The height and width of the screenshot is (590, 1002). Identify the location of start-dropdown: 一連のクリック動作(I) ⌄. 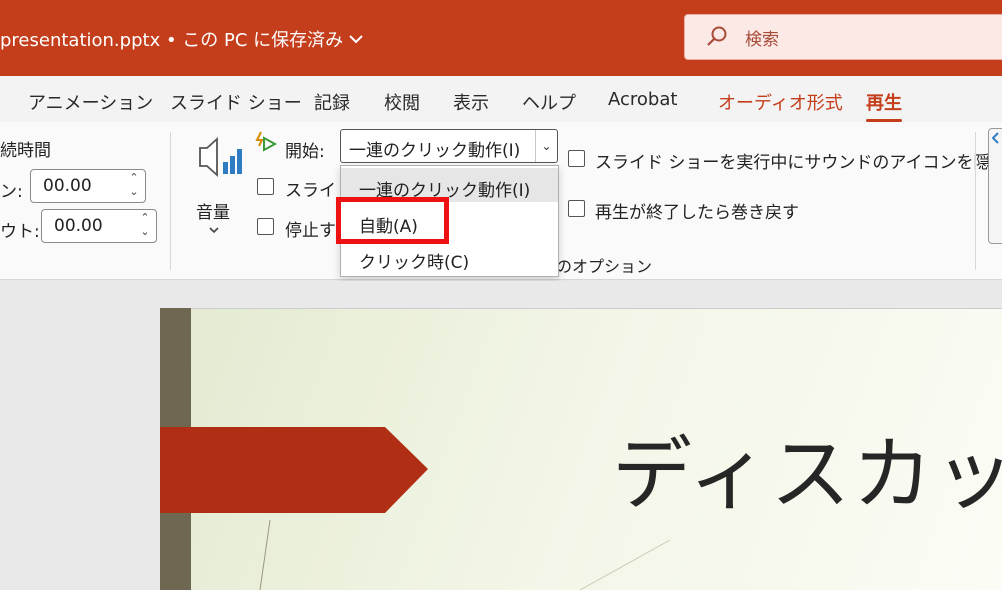
(449, 146).